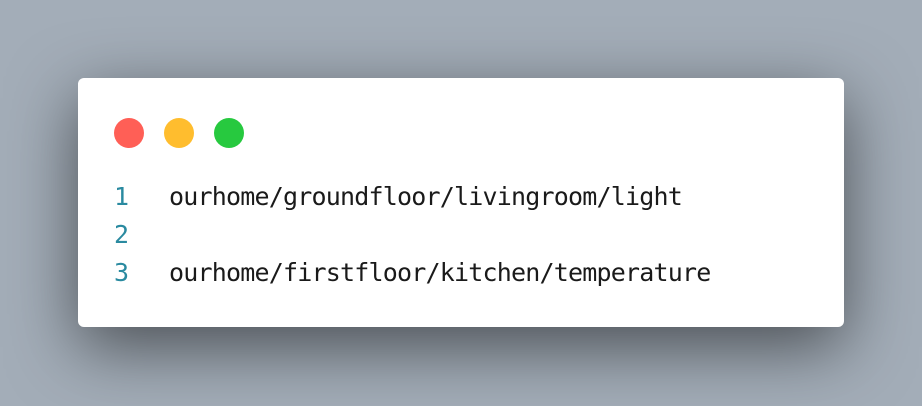 This screenshot has width=922, height=406. I want to click on code-line: 2, so click(412, 235).